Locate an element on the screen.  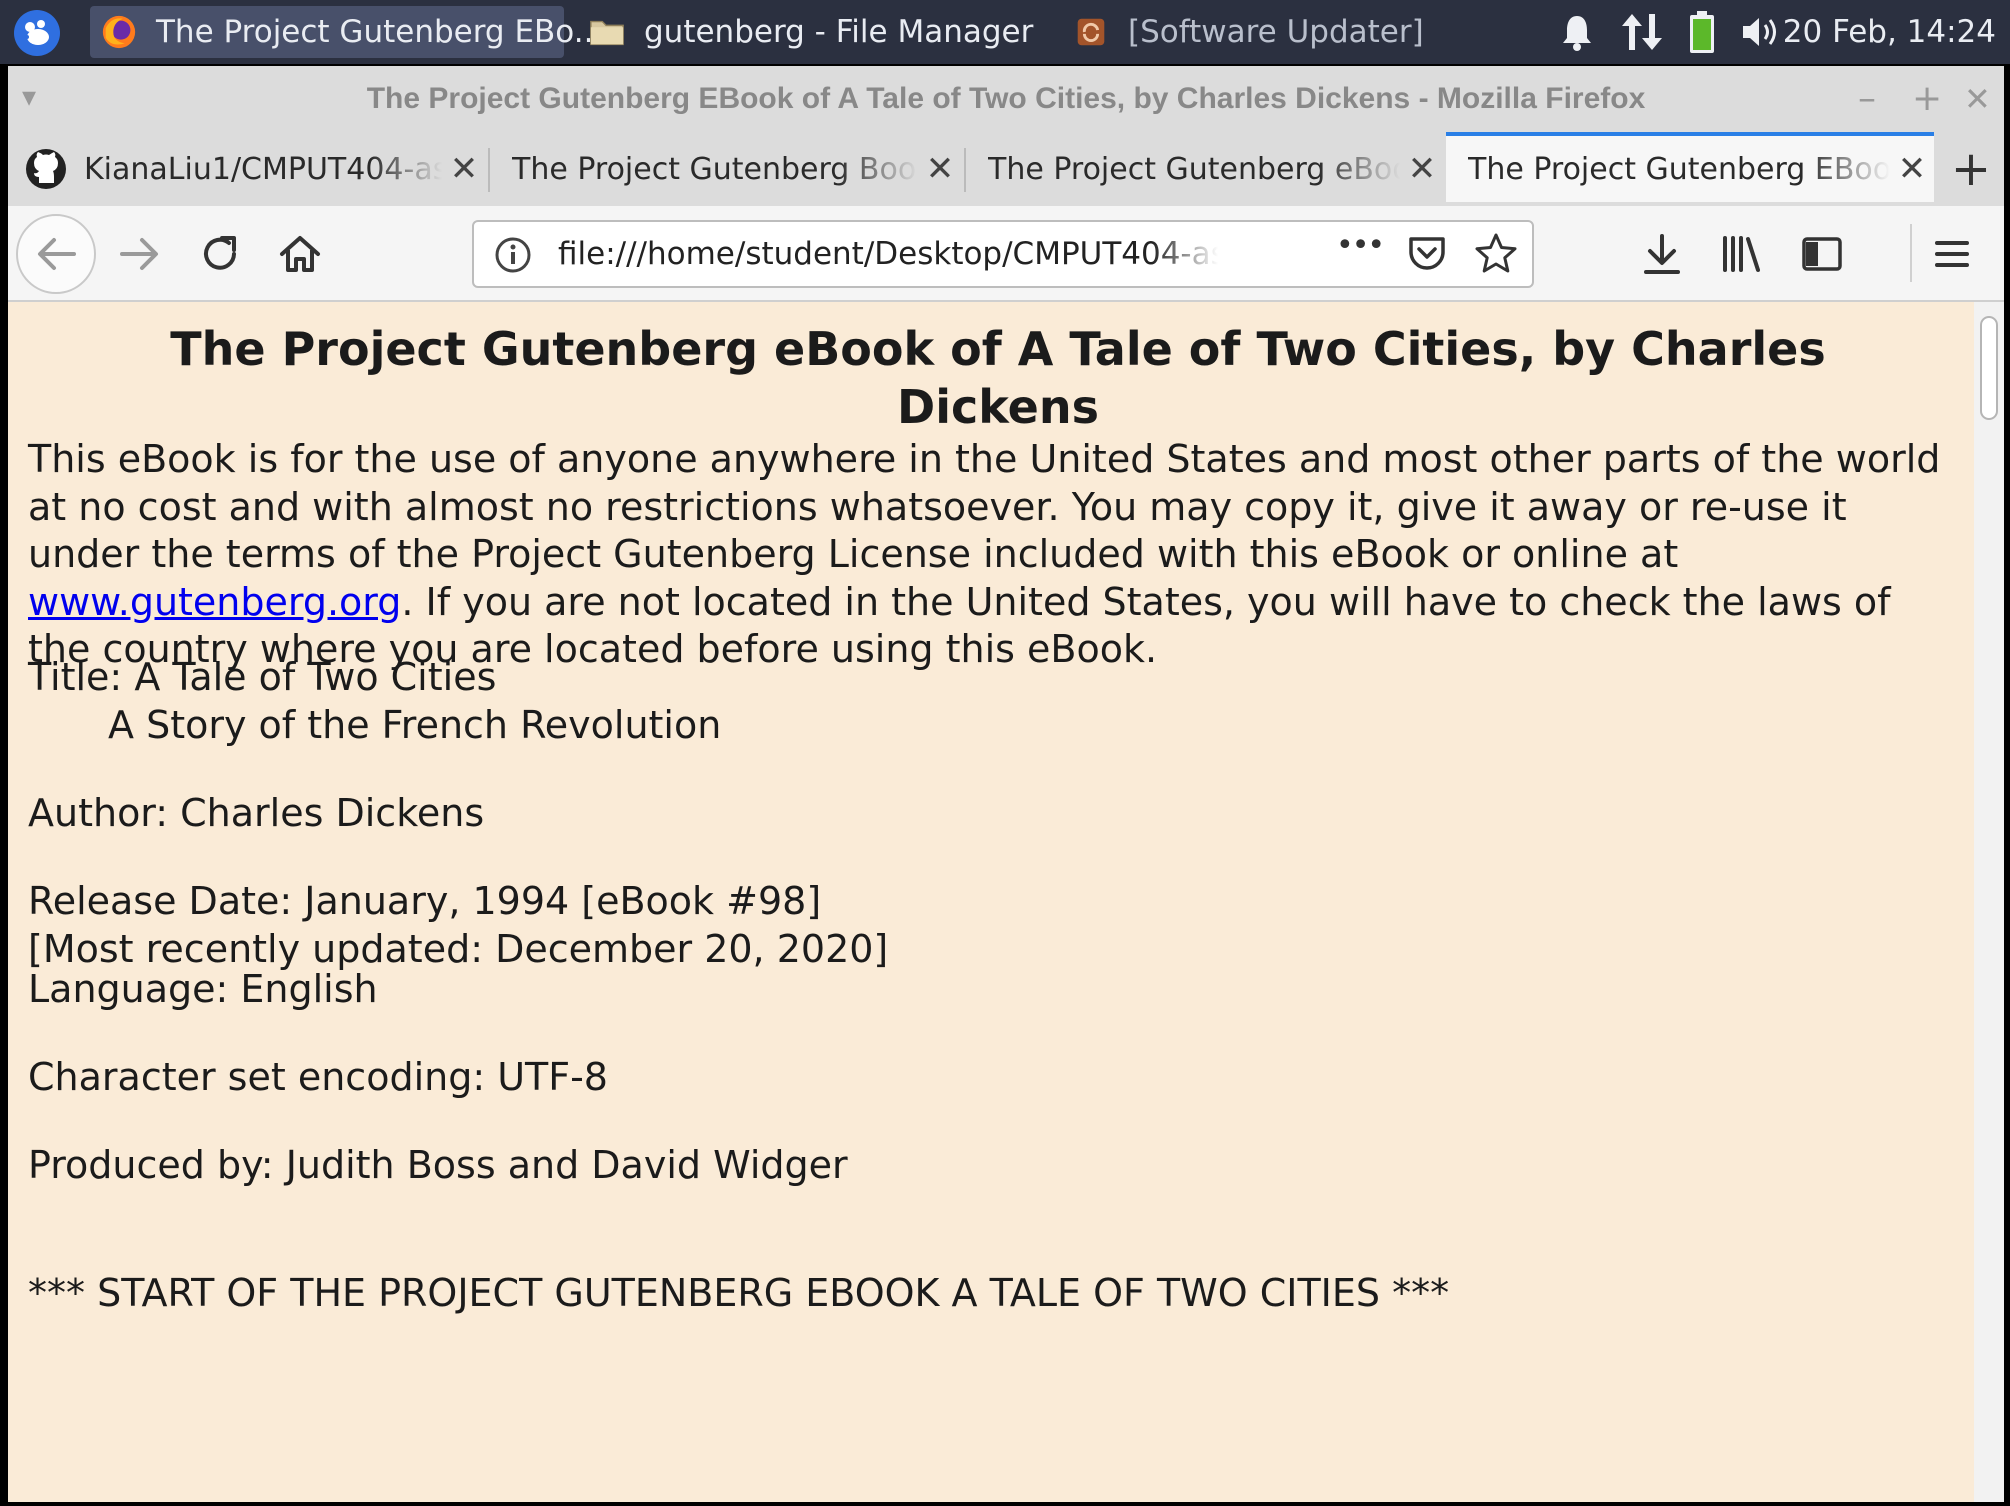
tab-gutenberg-ebook: The Project Gutenberg eBook ✕ is located at coordinates (1209, 169).